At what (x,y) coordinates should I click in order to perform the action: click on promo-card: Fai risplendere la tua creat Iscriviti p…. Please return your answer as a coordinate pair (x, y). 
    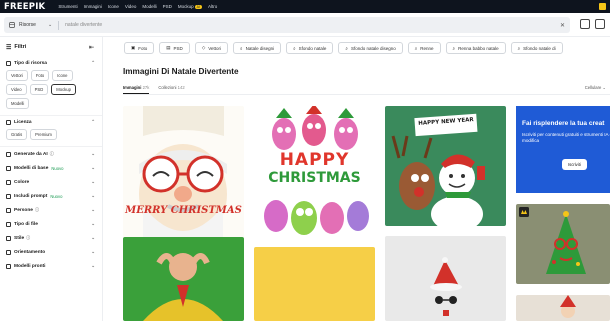
    Looking at the image, I should click on (563, 149).